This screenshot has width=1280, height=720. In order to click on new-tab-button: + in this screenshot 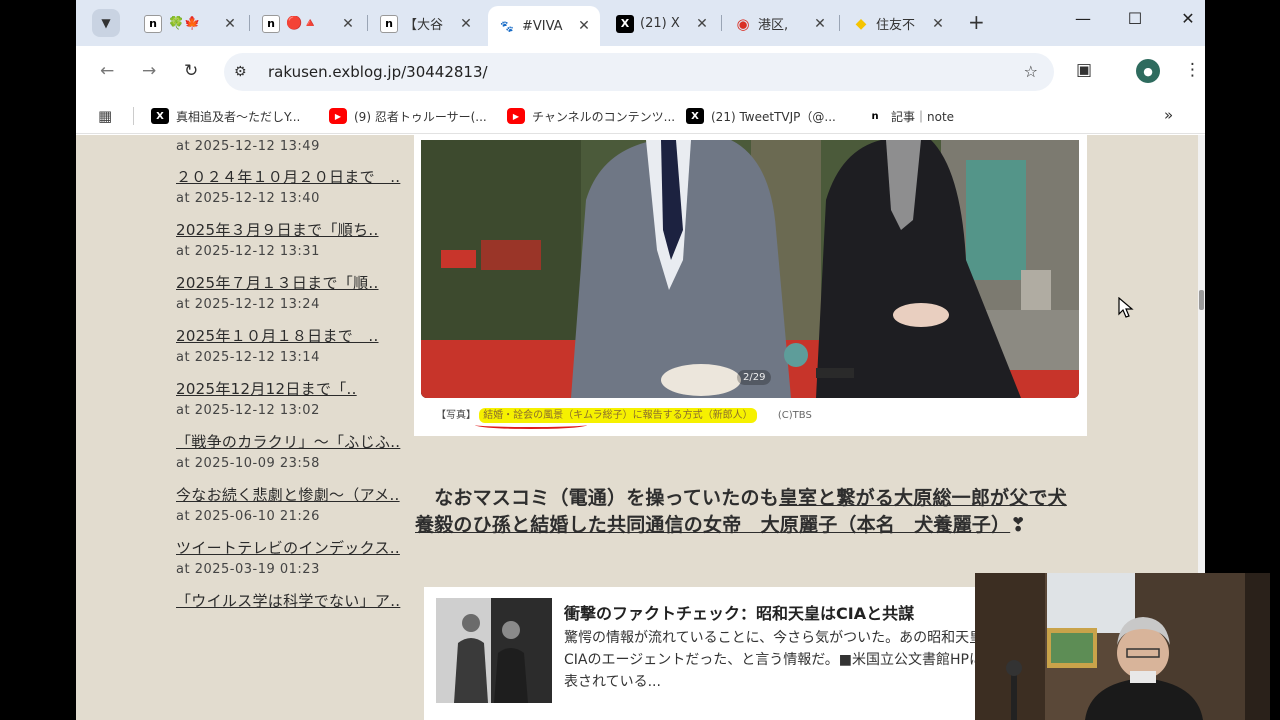, I will do `click(976, 22)`.